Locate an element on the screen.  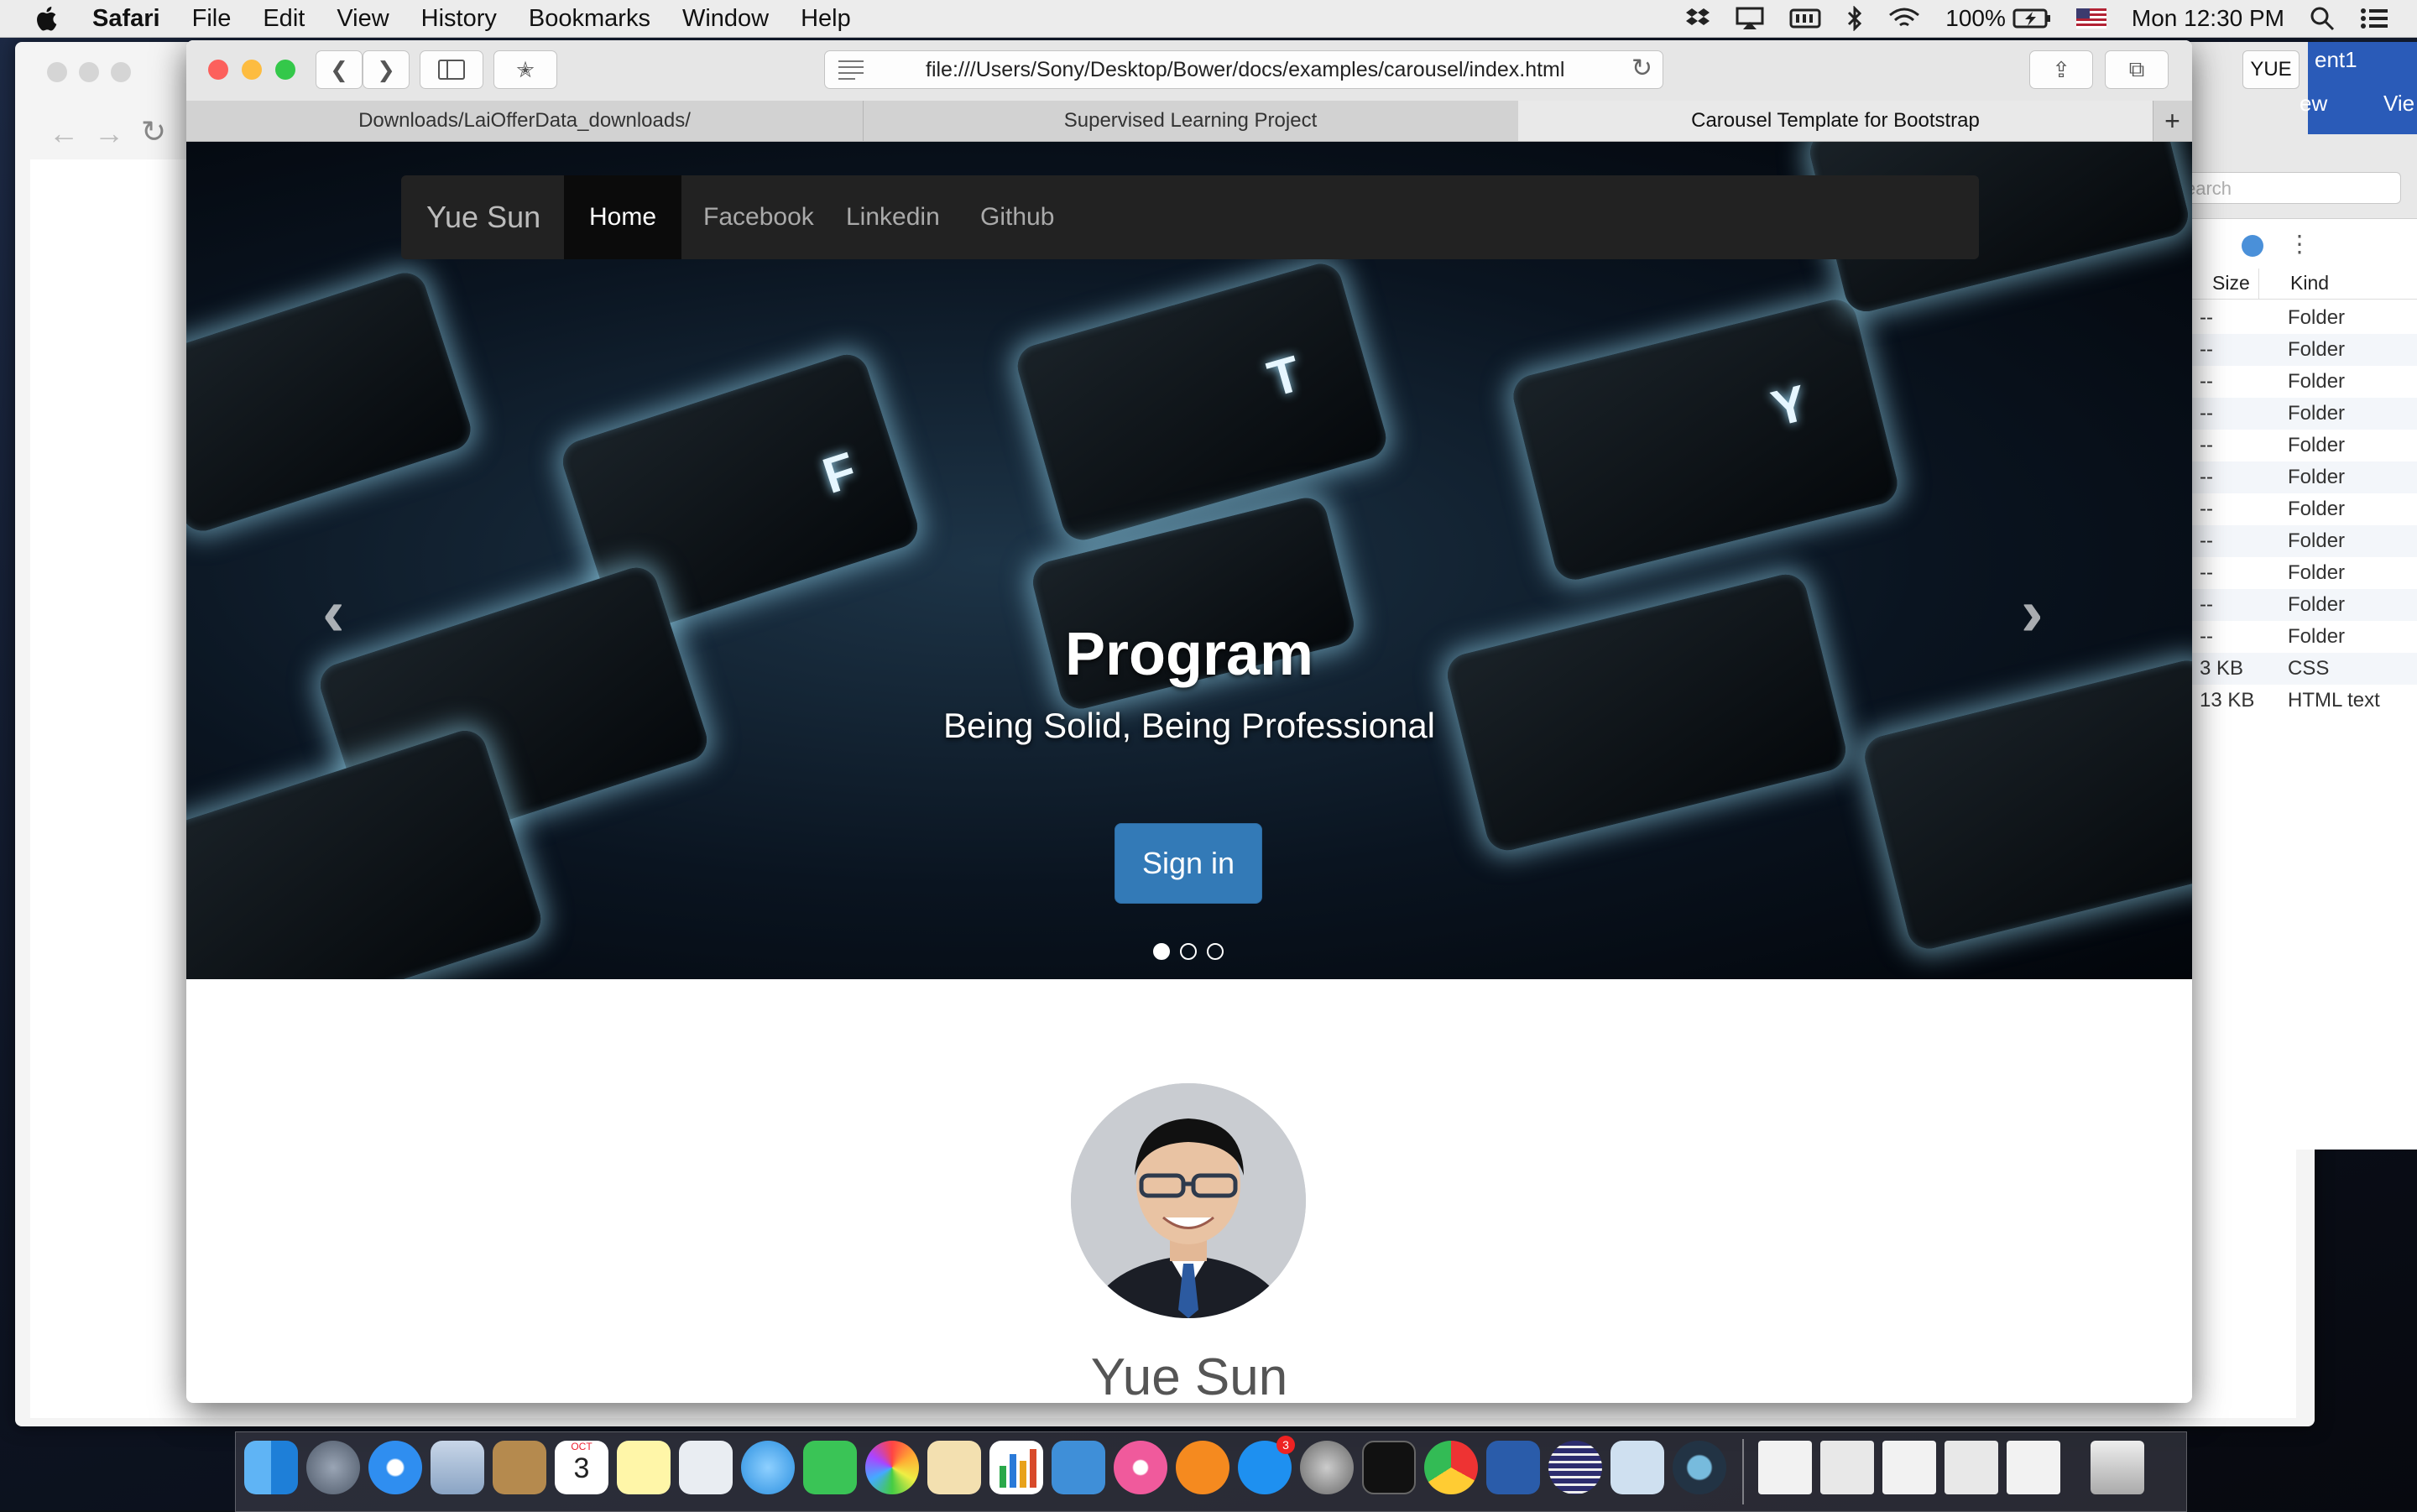
wifi-icon is located at coordinates (1904, 18).